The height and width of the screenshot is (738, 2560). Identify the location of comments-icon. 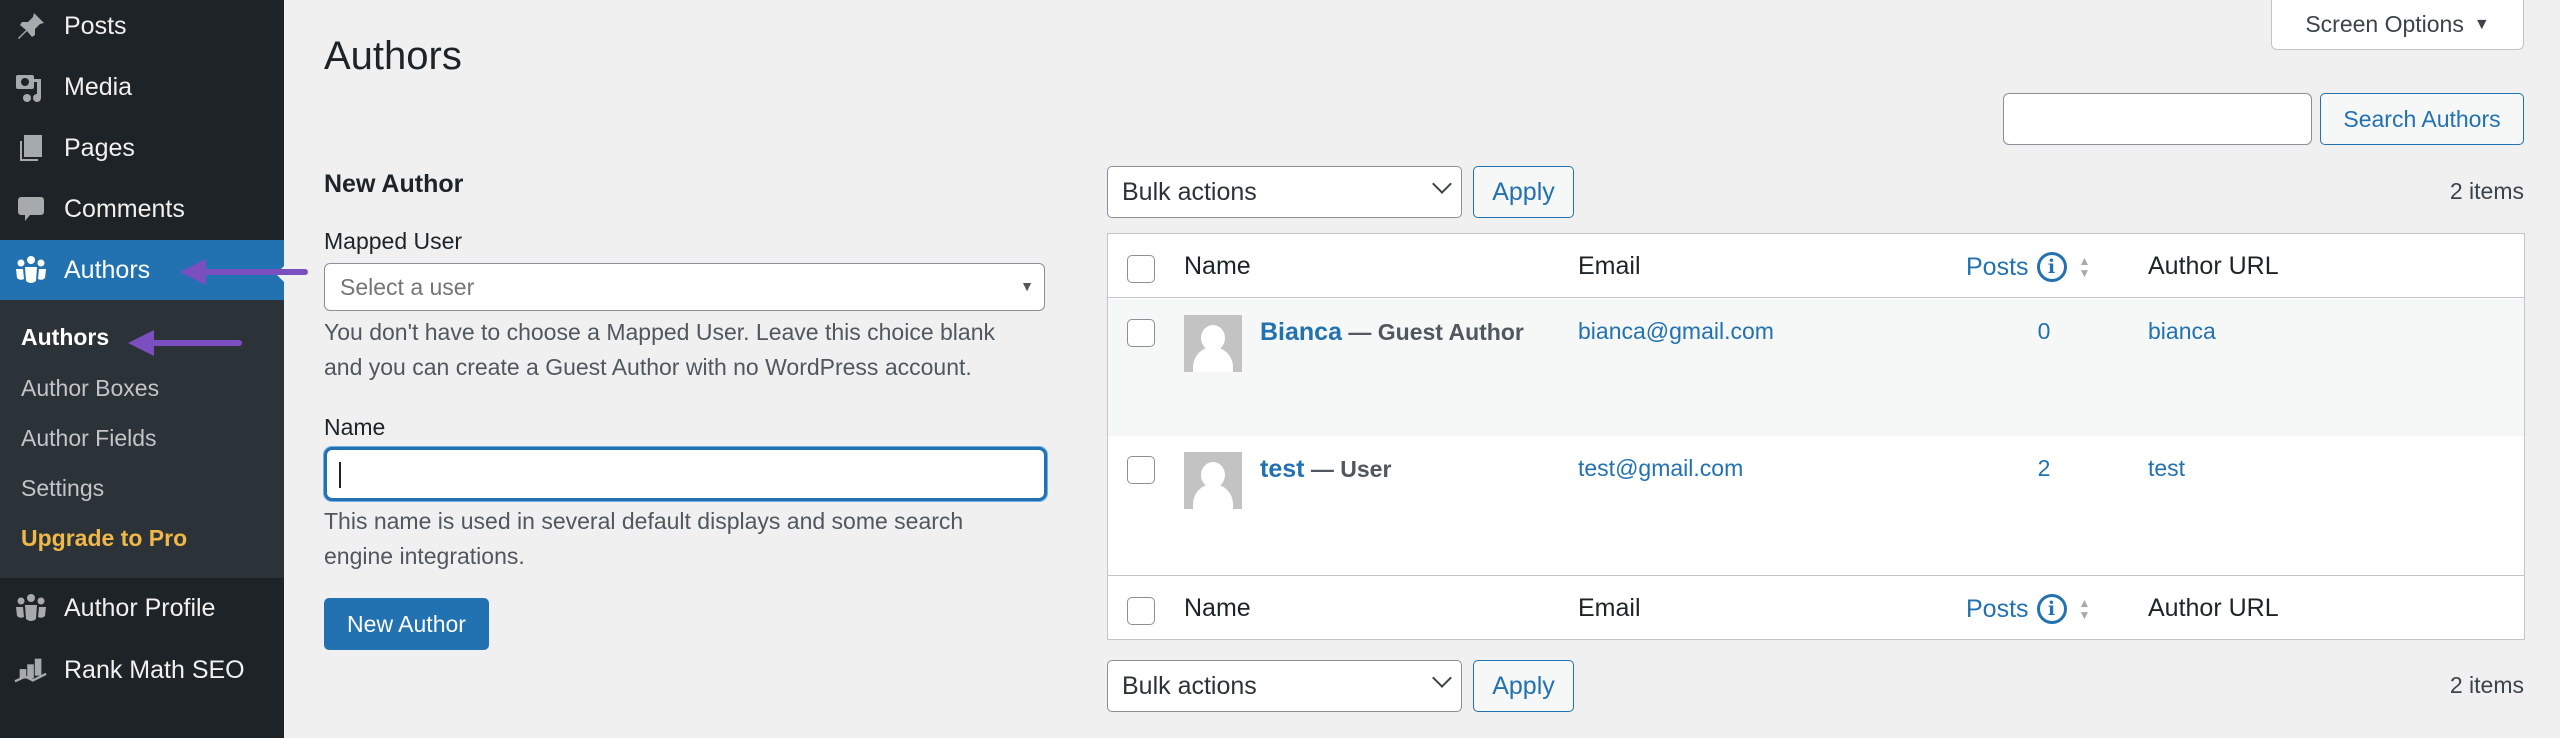
(31, 209).